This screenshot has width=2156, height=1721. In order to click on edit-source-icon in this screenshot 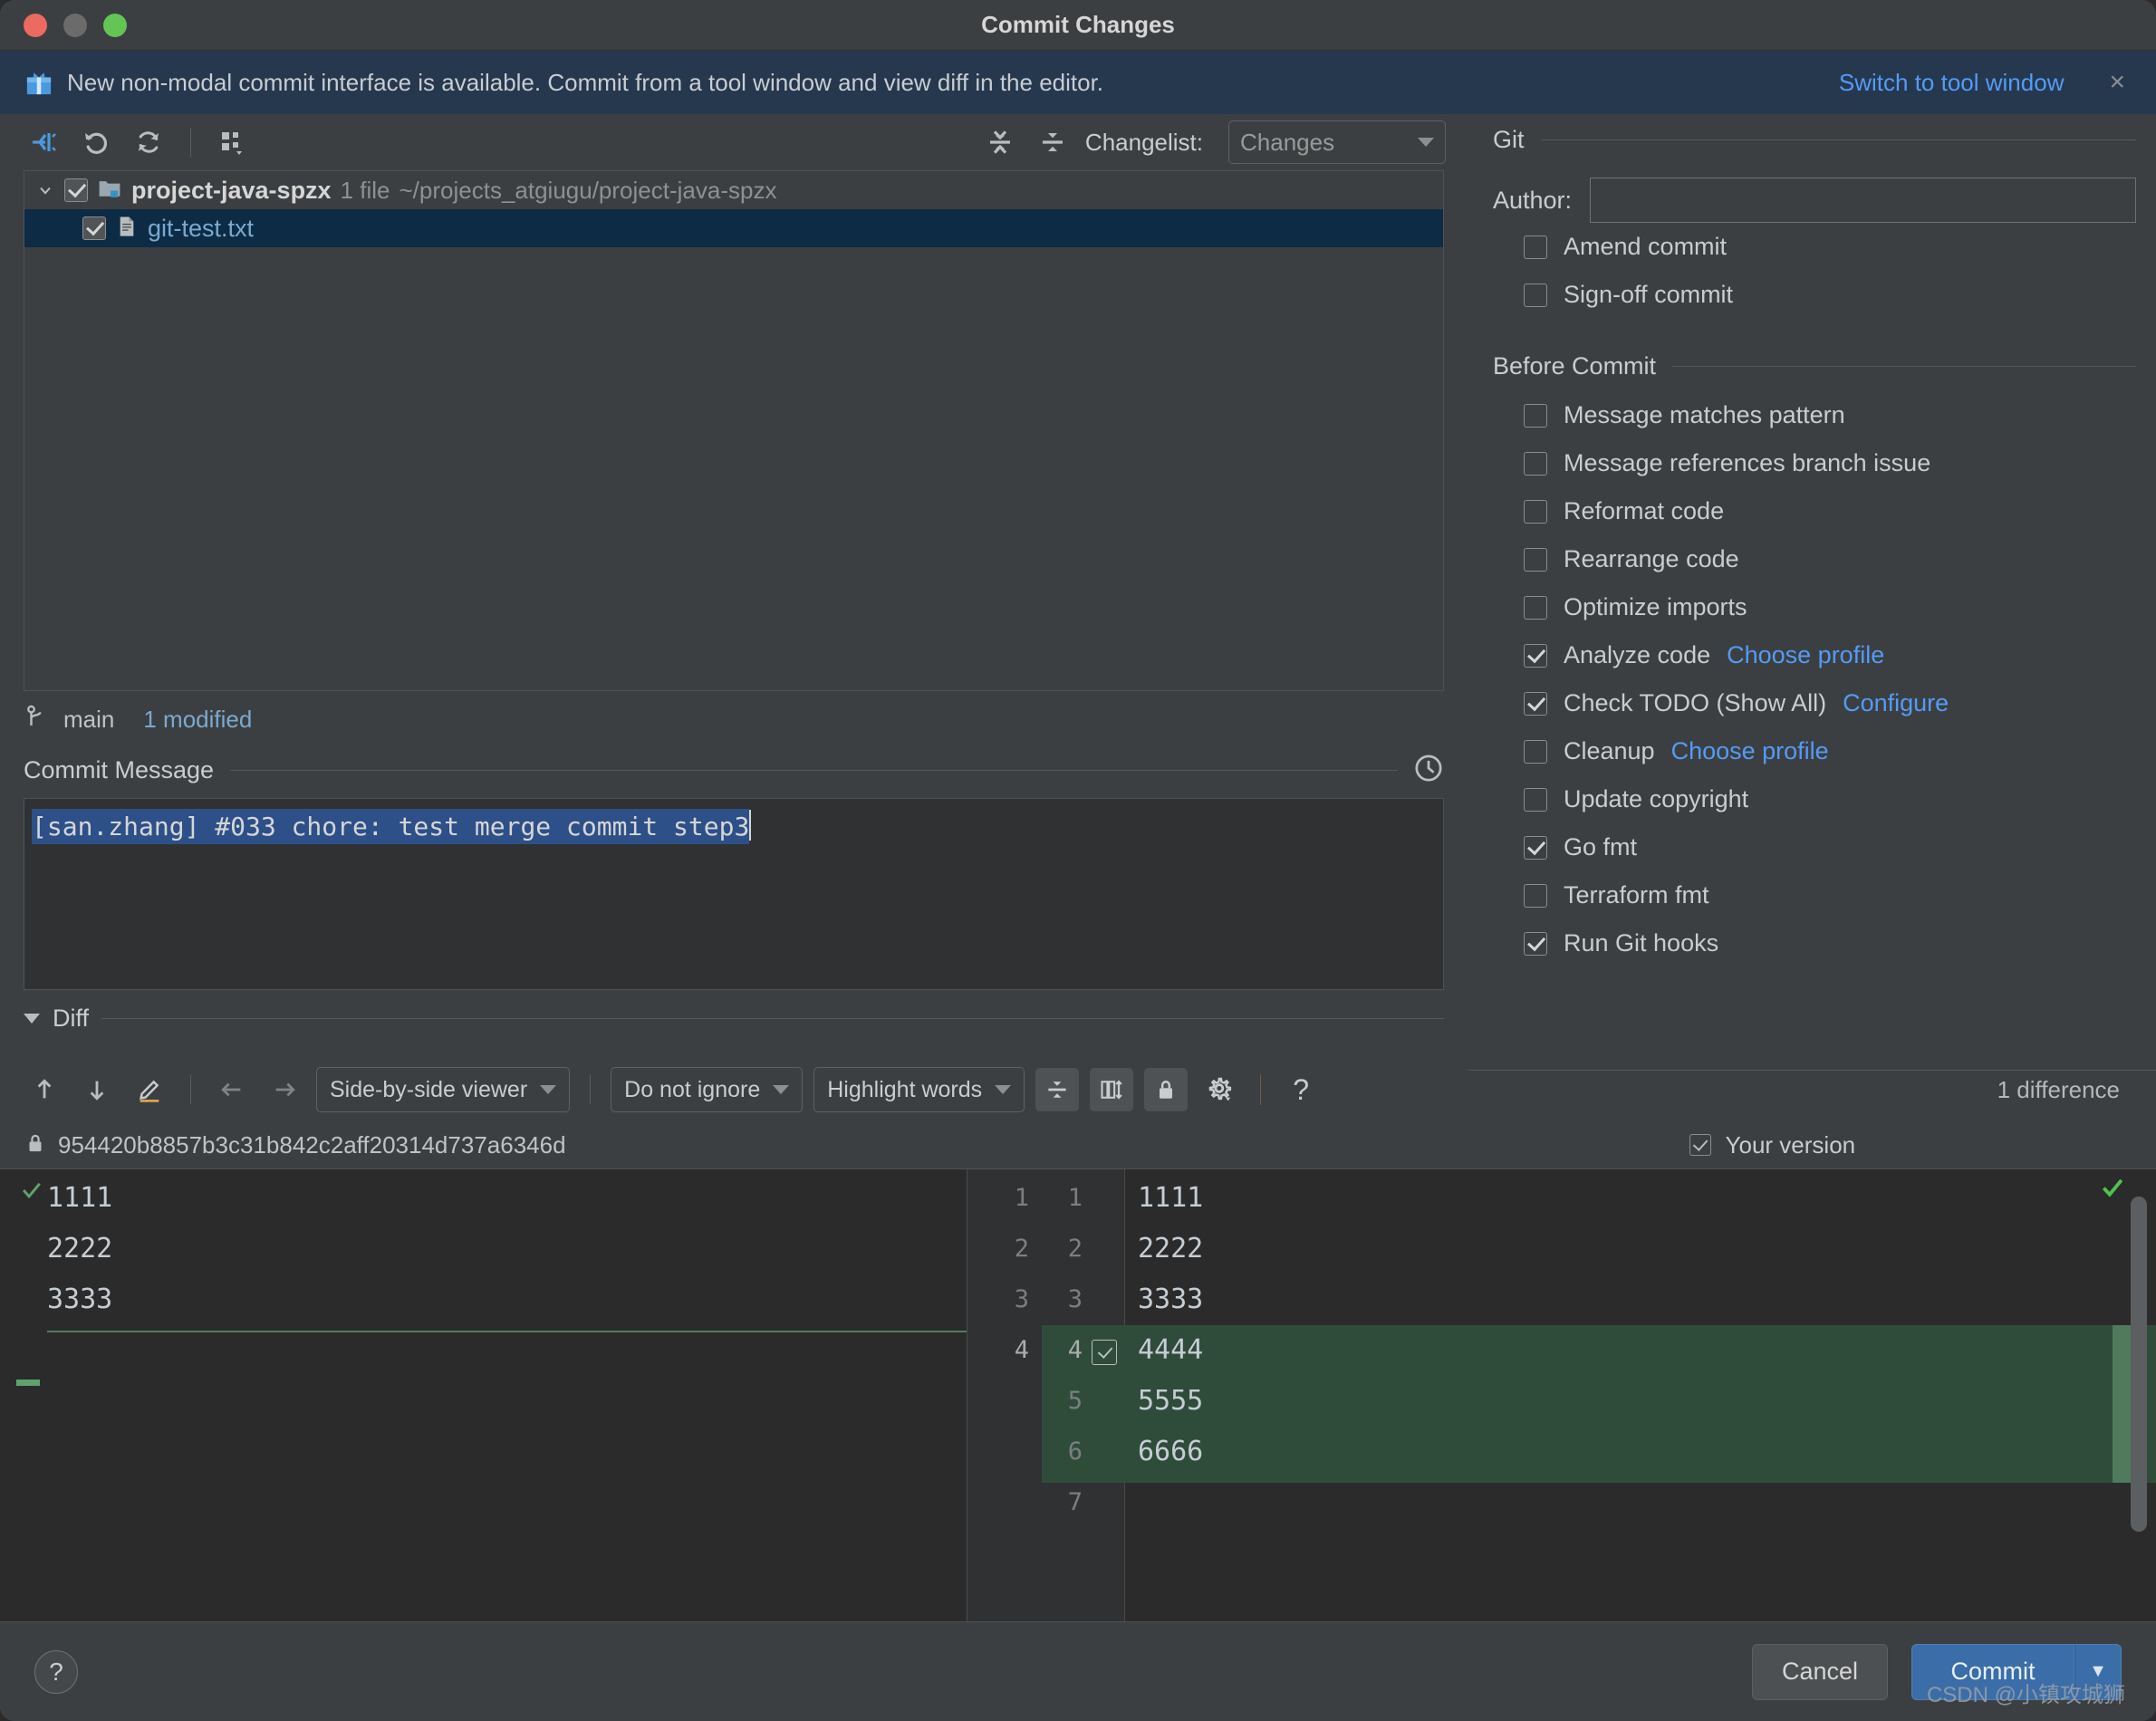, I will do `click(149, 1089)`.